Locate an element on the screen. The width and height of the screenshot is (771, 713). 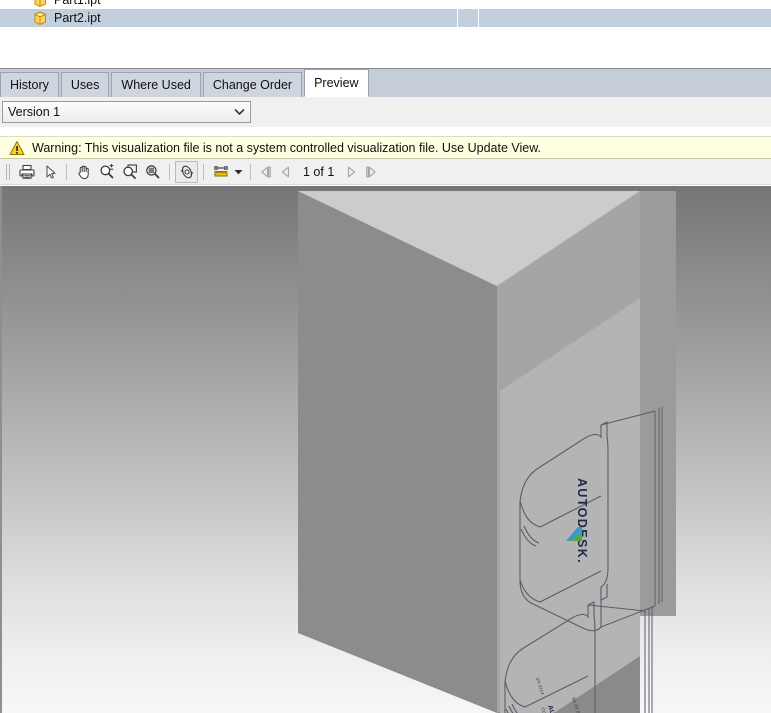
last-page-icon is located at coordinates (371, 172).